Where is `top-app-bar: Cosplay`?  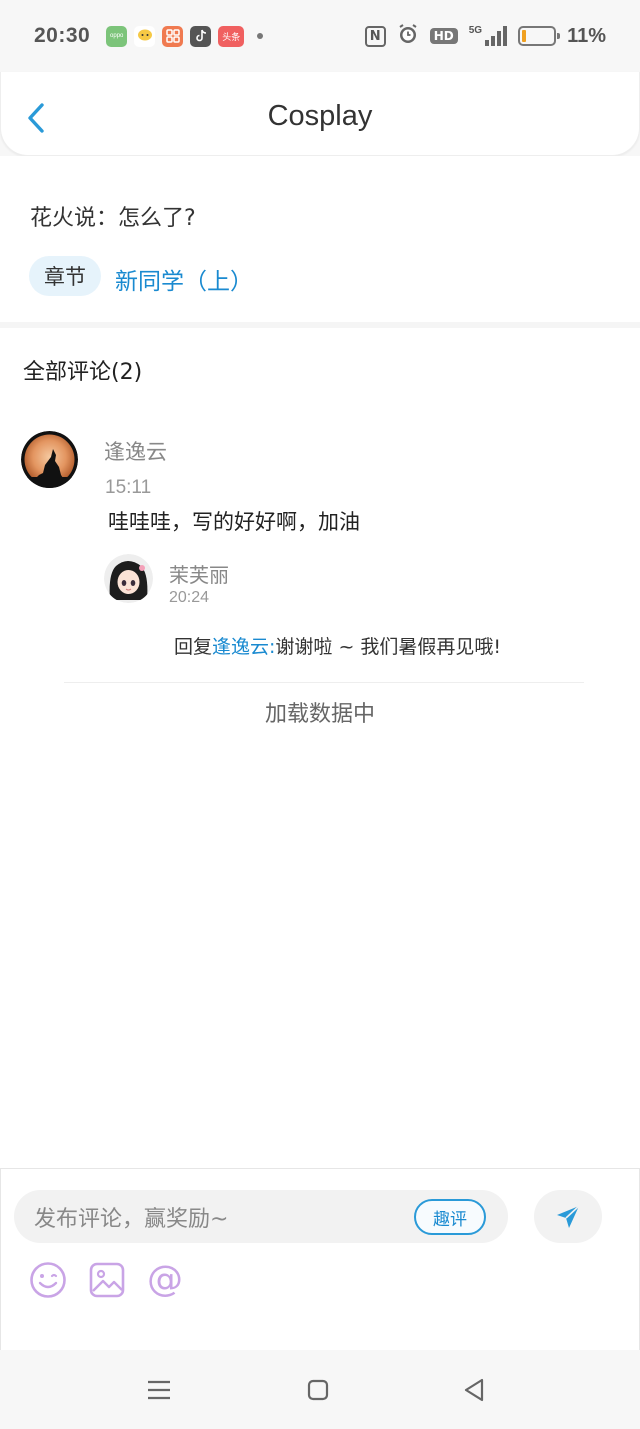 top-app-bar: Cosplay is located at coordinates (320, 114).